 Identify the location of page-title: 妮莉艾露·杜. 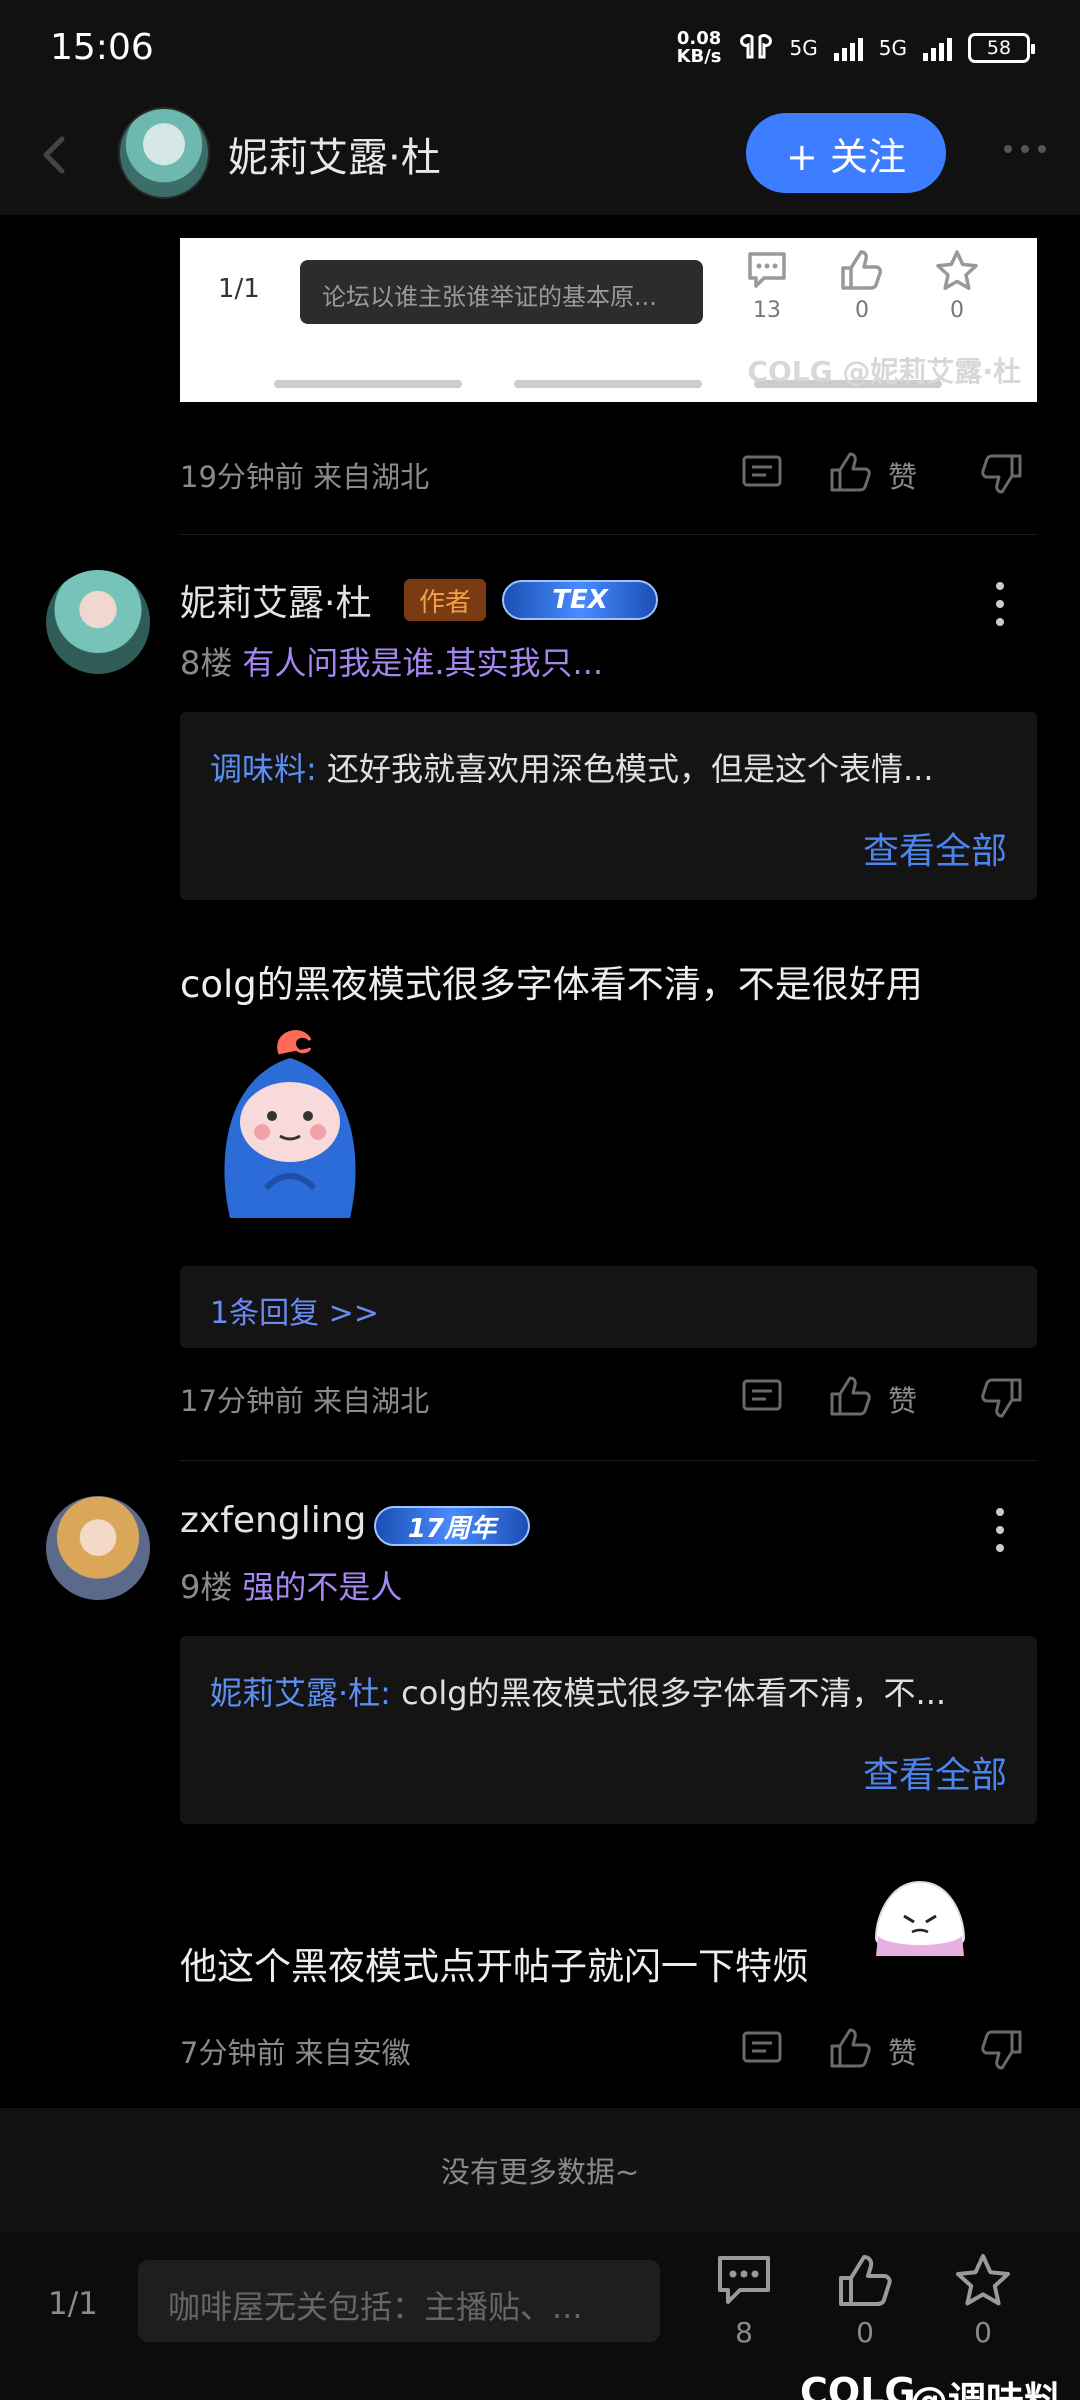
(334, 154).